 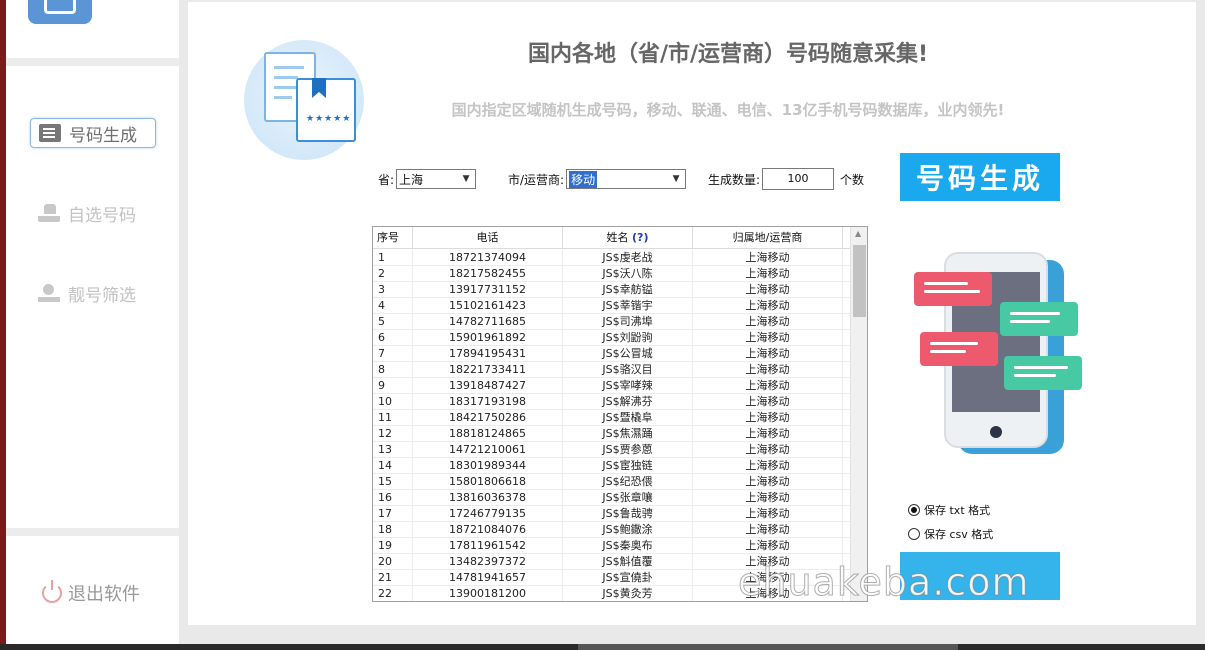 I want to click on save-txt-label: 保存 txt 格式, so click(x=957, y=510).